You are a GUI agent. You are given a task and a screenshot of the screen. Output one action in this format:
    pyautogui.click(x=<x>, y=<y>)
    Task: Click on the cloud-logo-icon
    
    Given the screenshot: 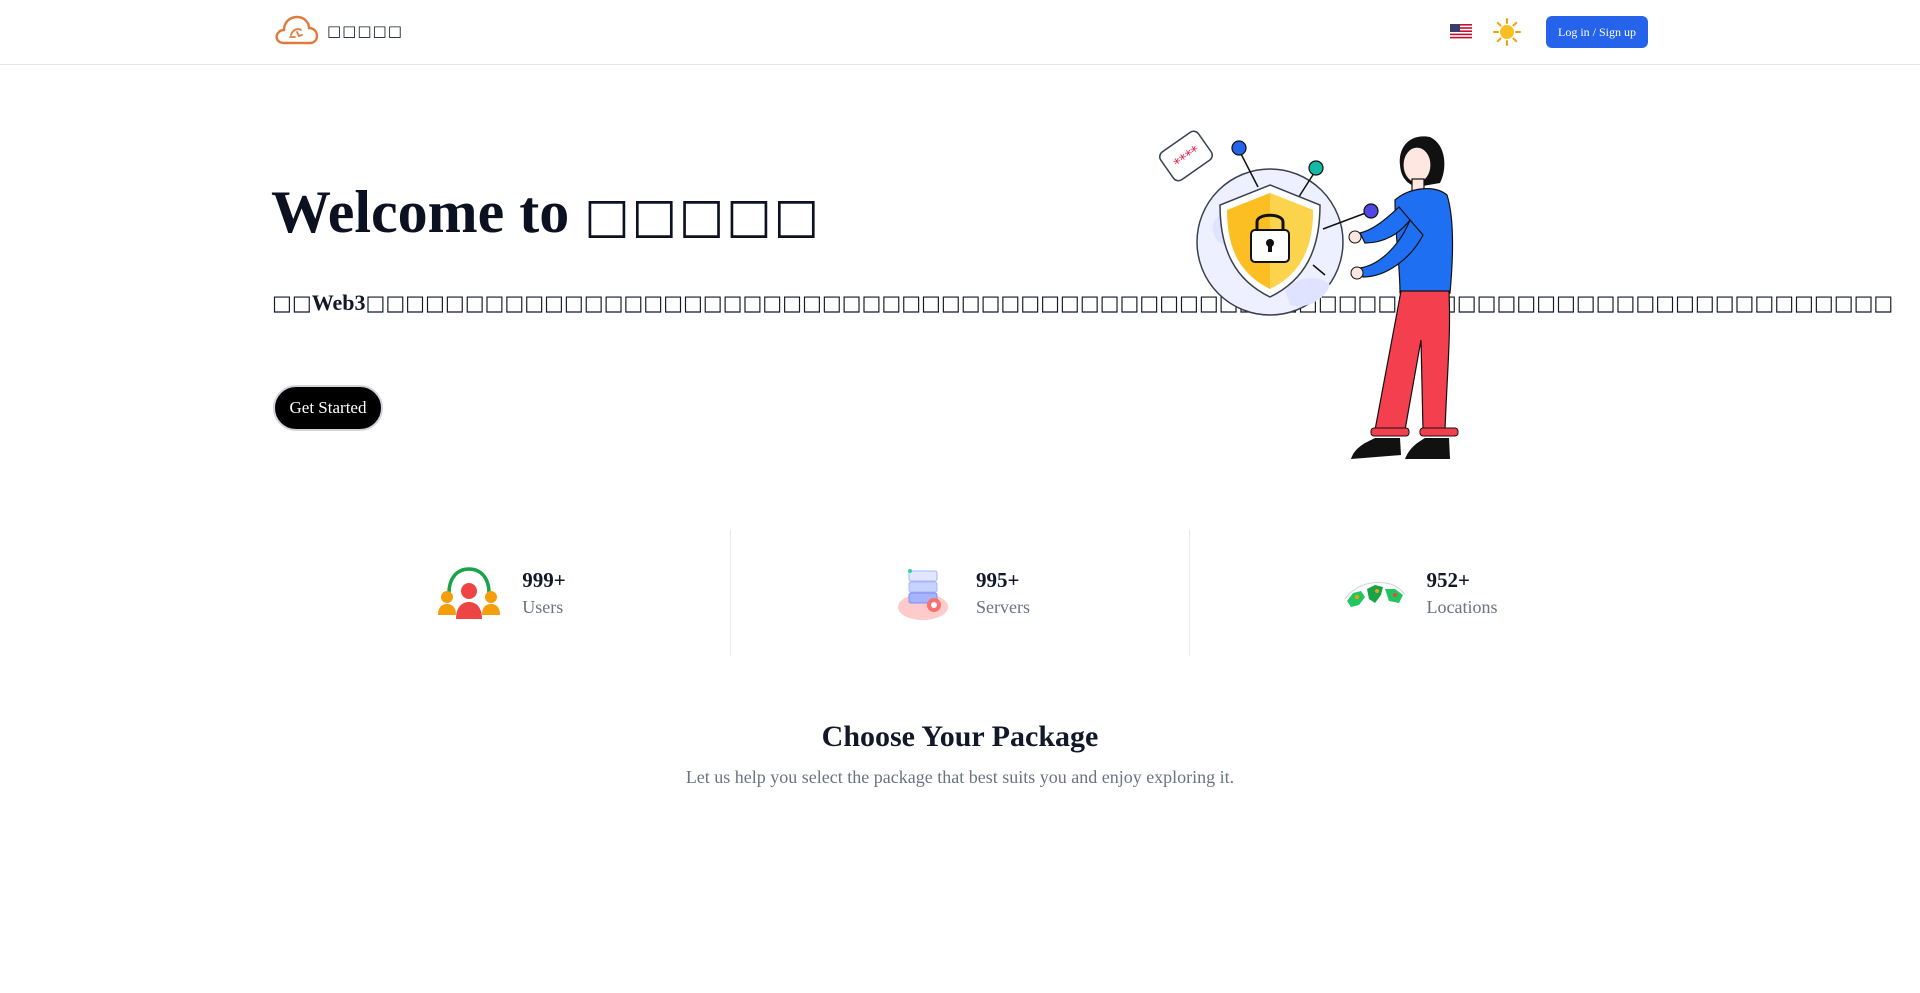 What is the action you would take?
    pyautogui.click(x=297, y=30)
    